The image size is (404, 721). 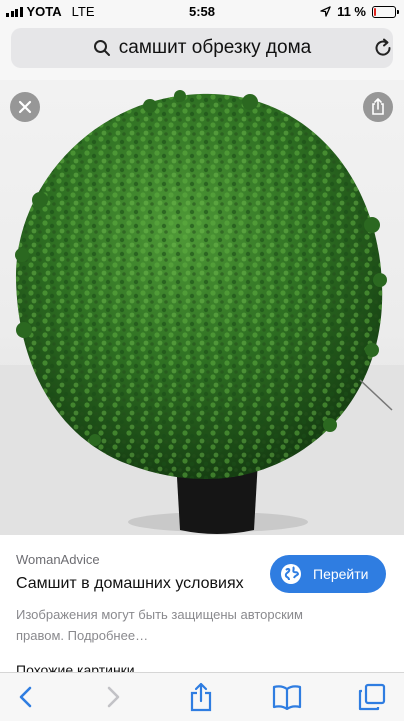 I want to click on share-button, so click(x=378, y=107).